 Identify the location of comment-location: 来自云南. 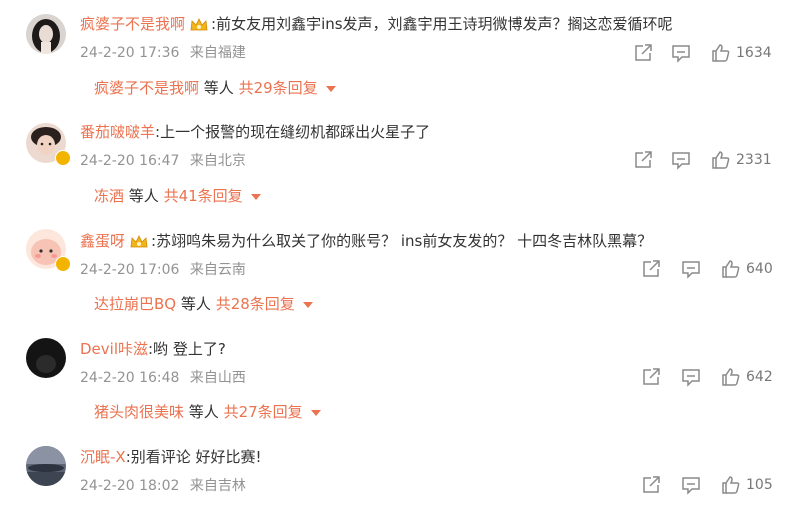
(217, 270).